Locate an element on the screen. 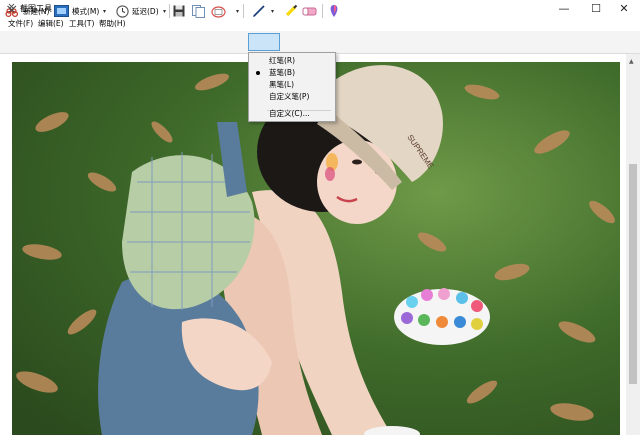  clock-icon is located at coordinates (122, 11).